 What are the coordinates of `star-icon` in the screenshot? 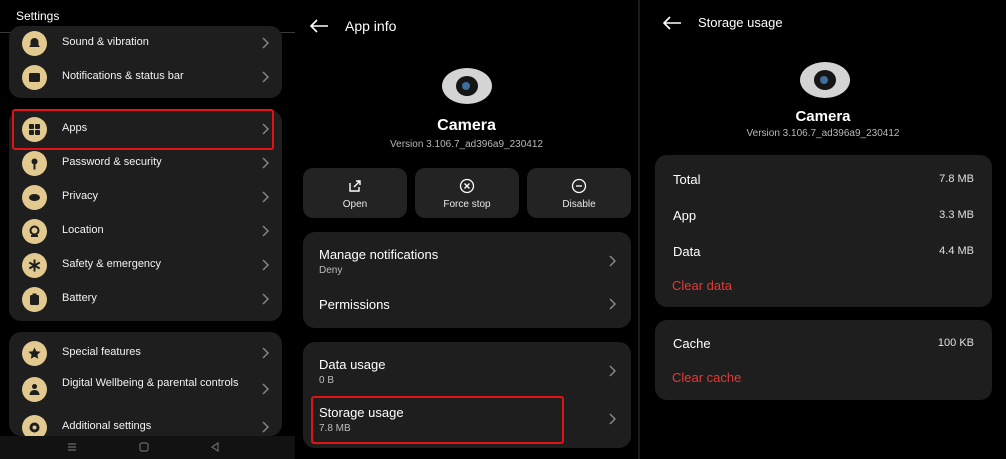 It's located at (34, 353).